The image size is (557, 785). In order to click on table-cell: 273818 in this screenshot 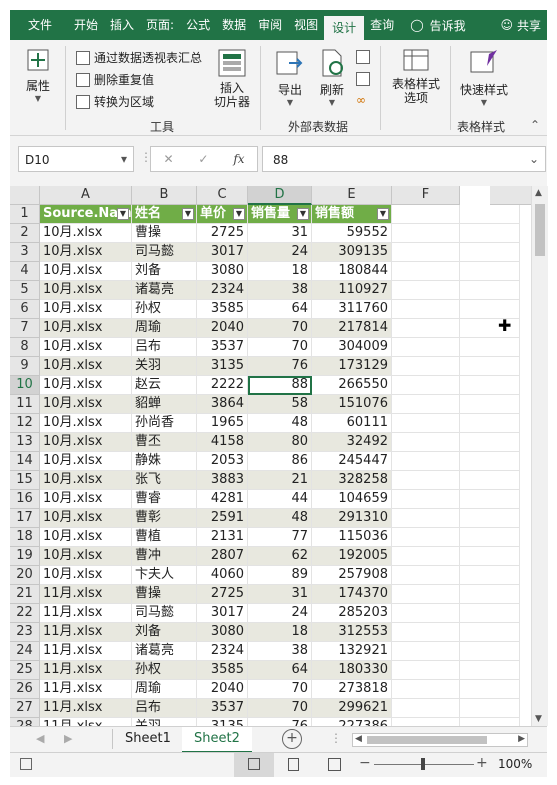, I will do `click(352, 689)`.